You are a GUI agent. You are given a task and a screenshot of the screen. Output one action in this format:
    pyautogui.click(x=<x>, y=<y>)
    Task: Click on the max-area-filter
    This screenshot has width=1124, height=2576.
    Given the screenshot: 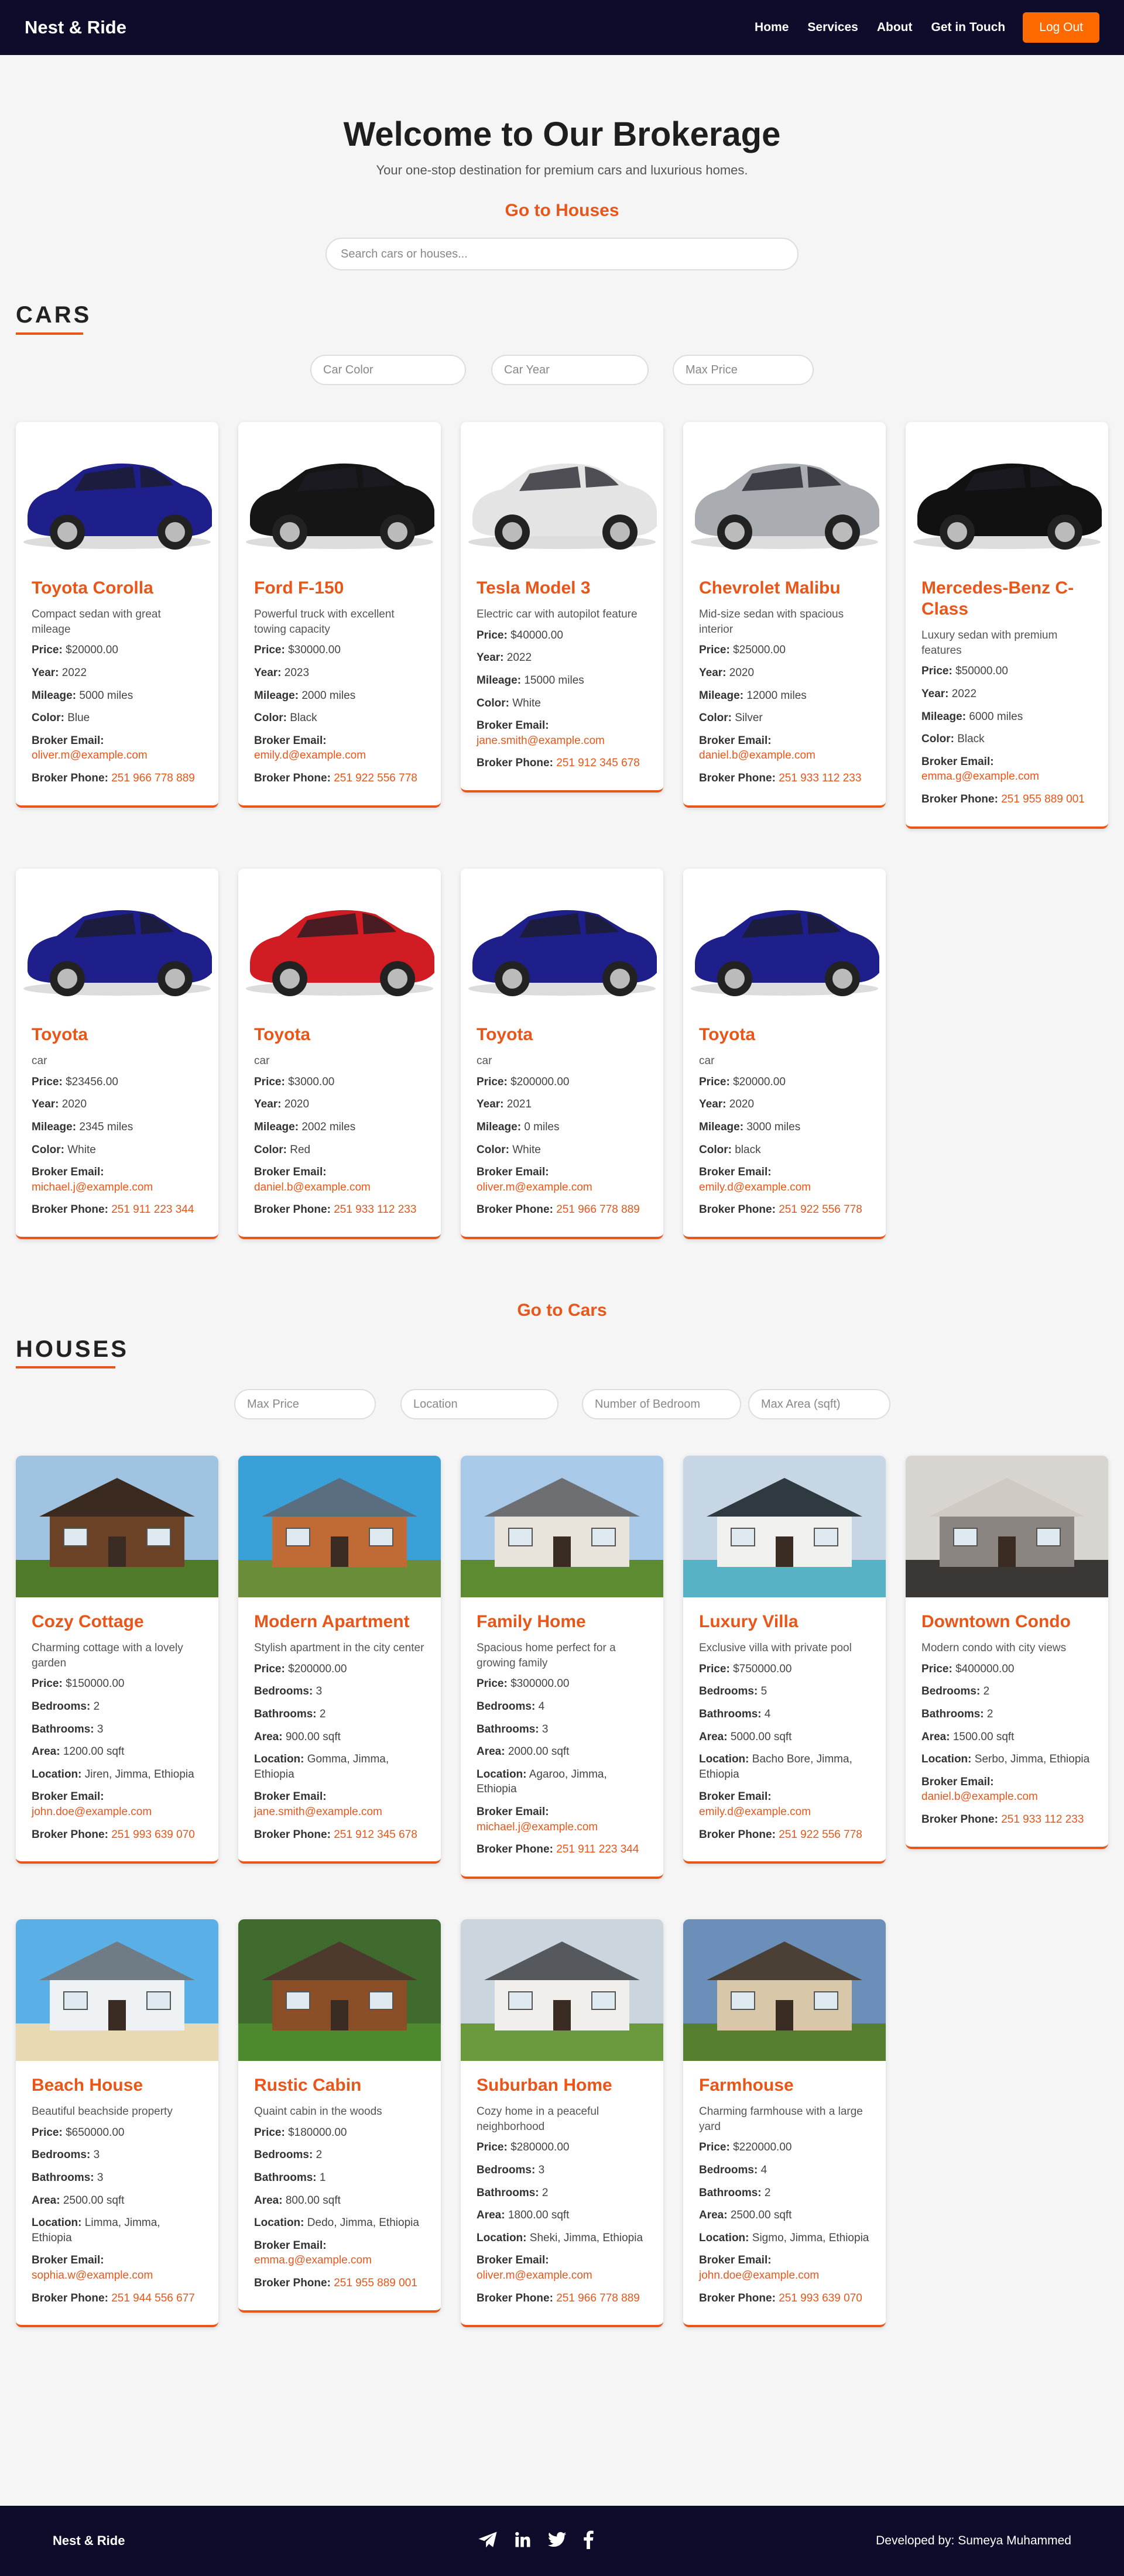 What is the action you would take?
    pyautogui.click(x=819, y=1404)
    